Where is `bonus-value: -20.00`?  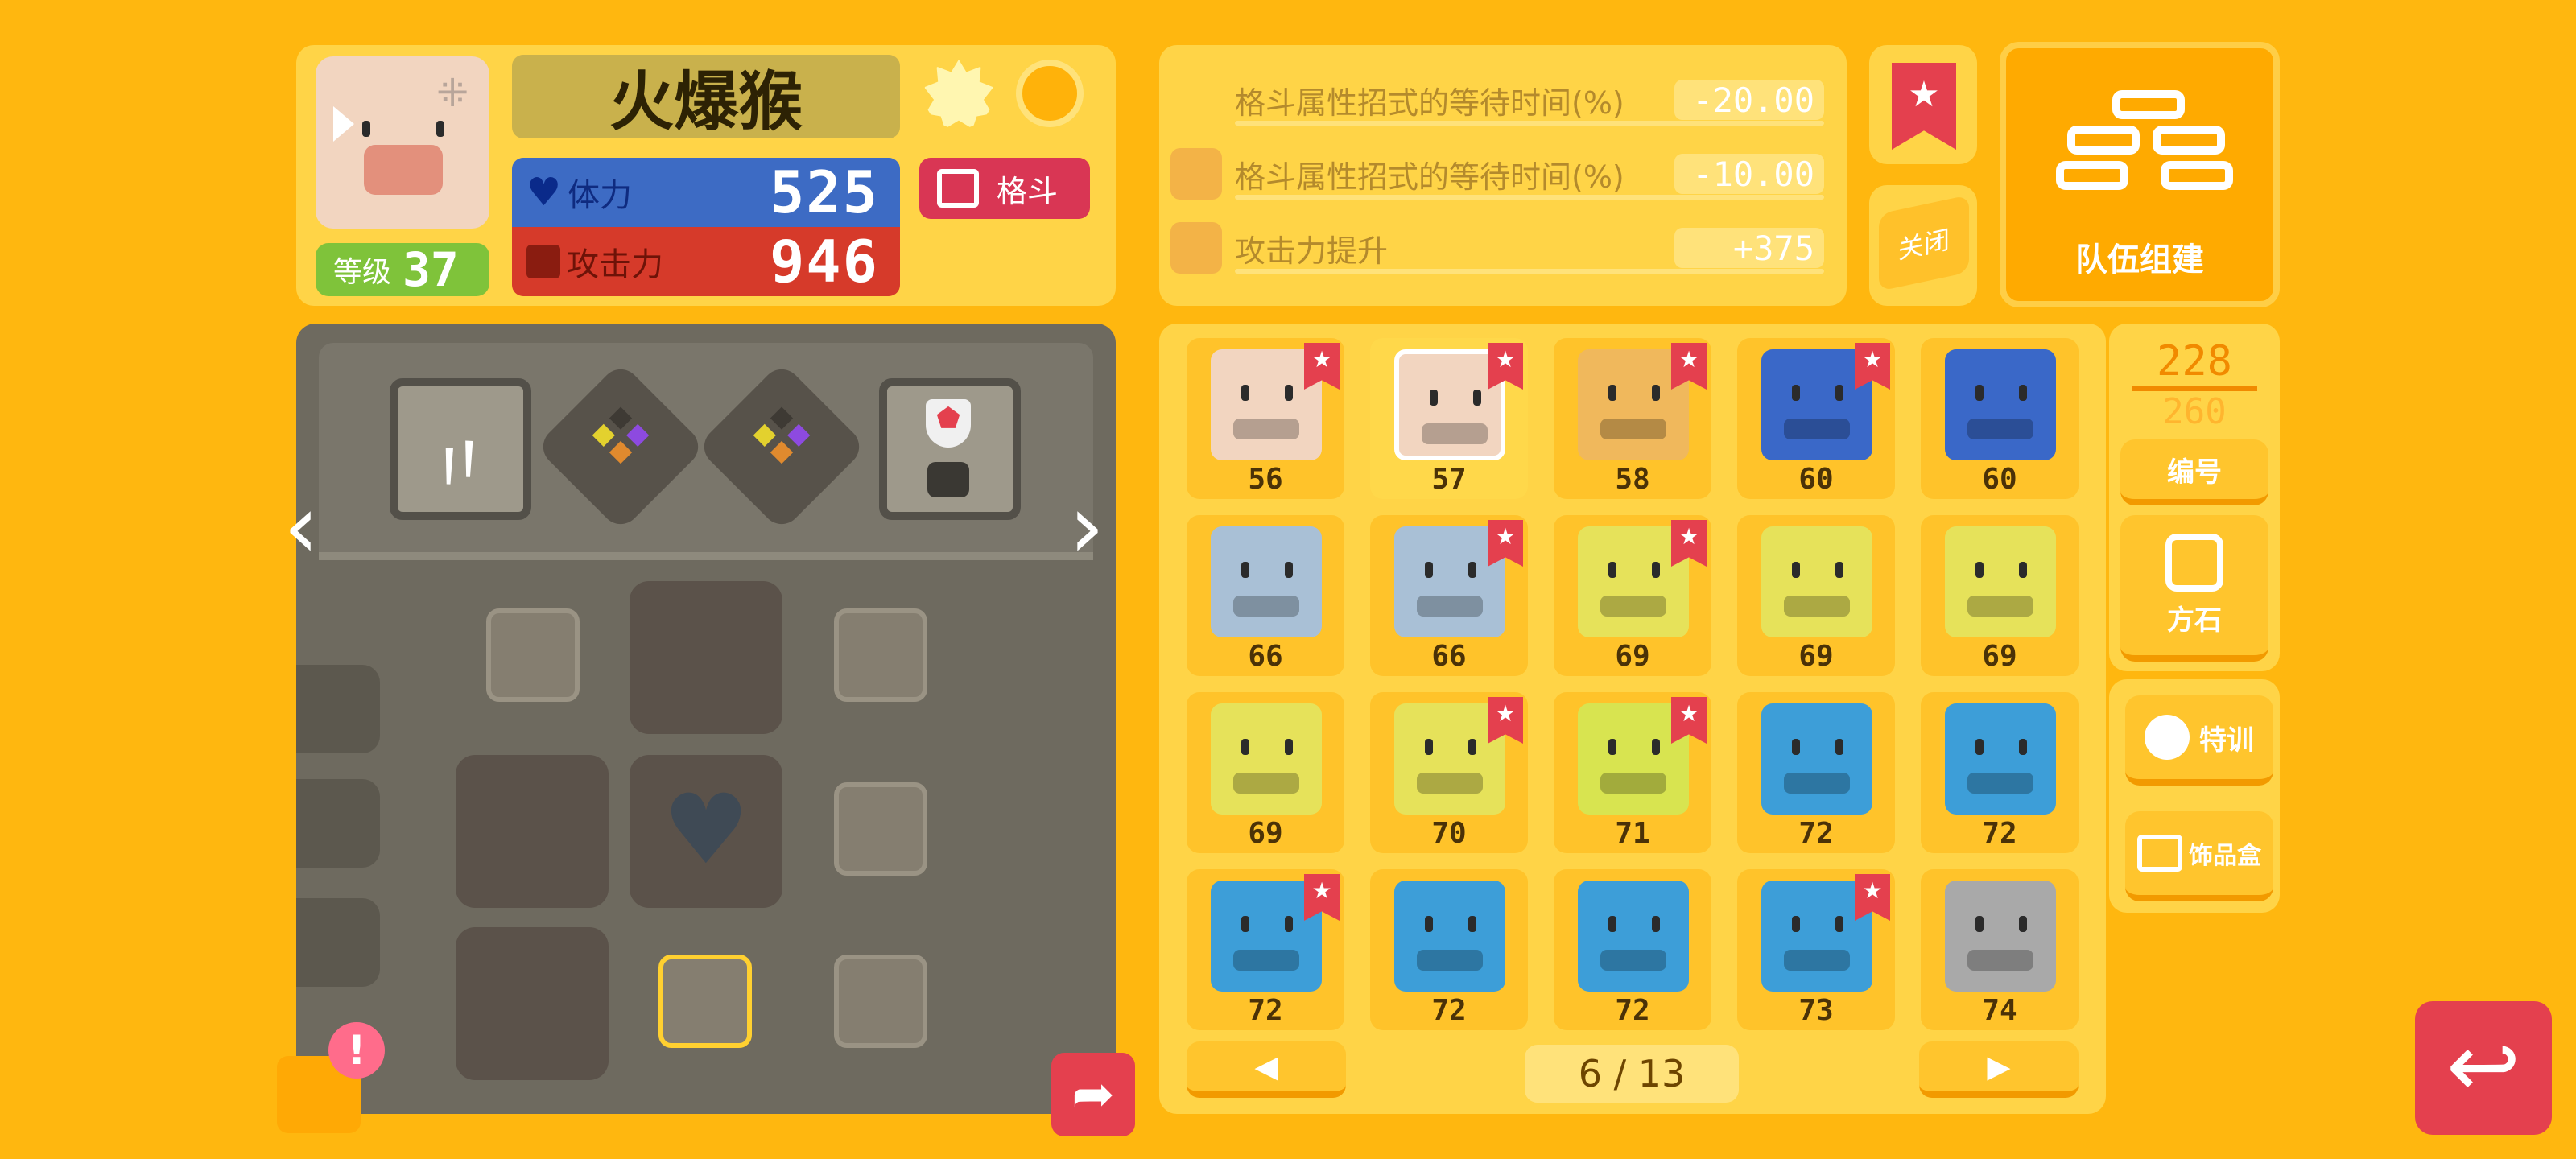 bonus-value: -20.00 is located at coordinates (1749, 100).